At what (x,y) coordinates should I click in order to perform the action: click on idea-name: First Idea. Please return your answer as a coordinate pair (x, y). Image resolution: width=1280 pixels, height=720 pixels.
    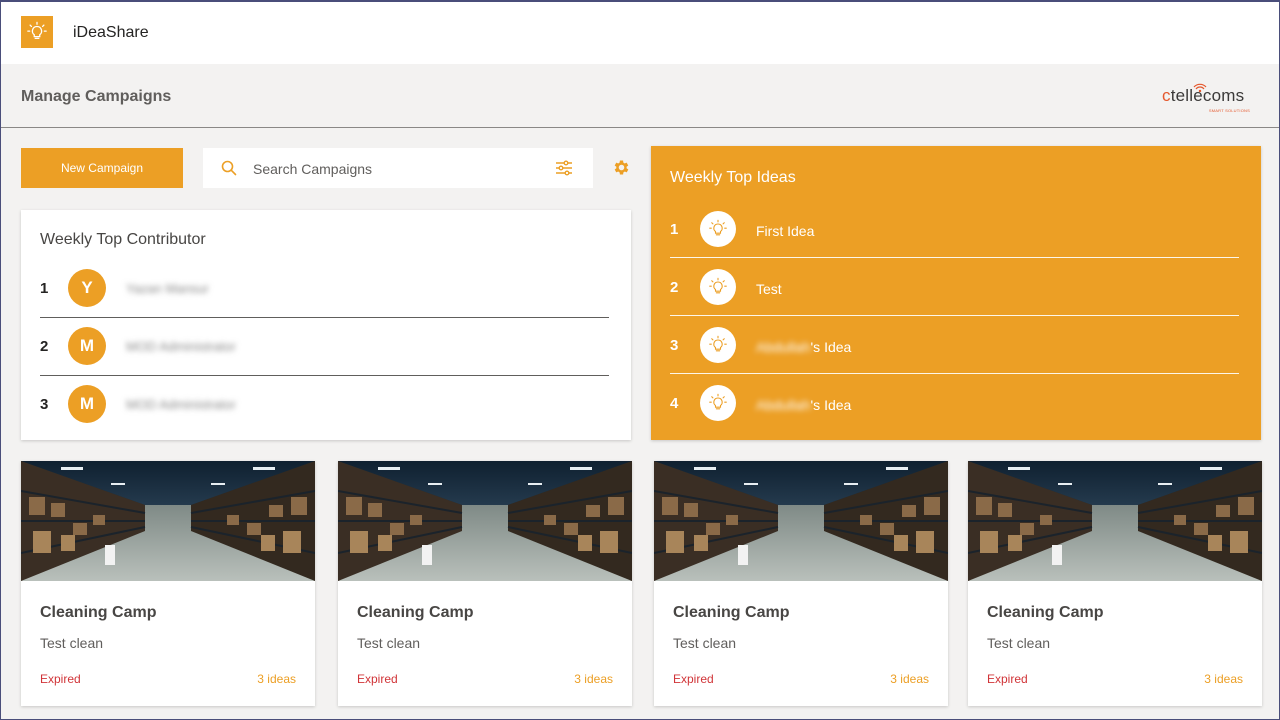
    Looking at the image, I should click on (785, 231).